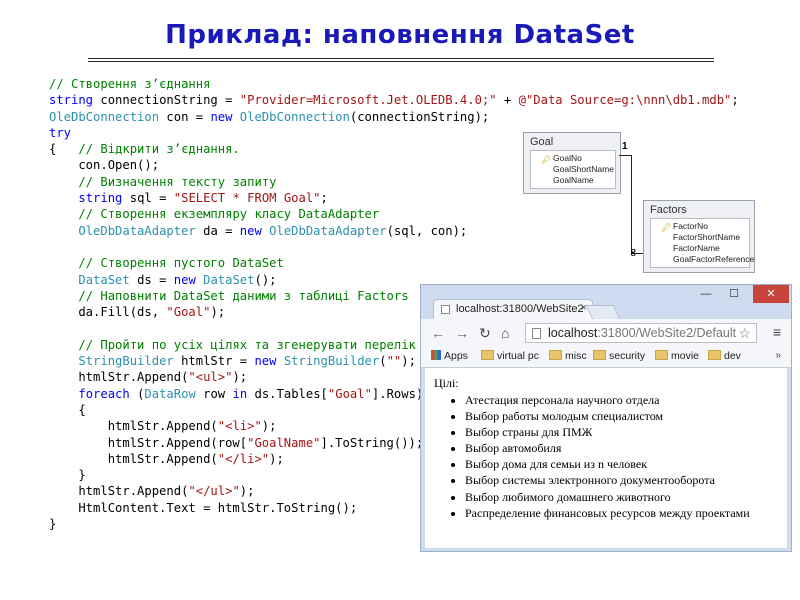 Image resolution: width=800 pixels, height=600 pixels. I want to click on slide-title: Приклад: наповнення DataSet, so click(400, 35).